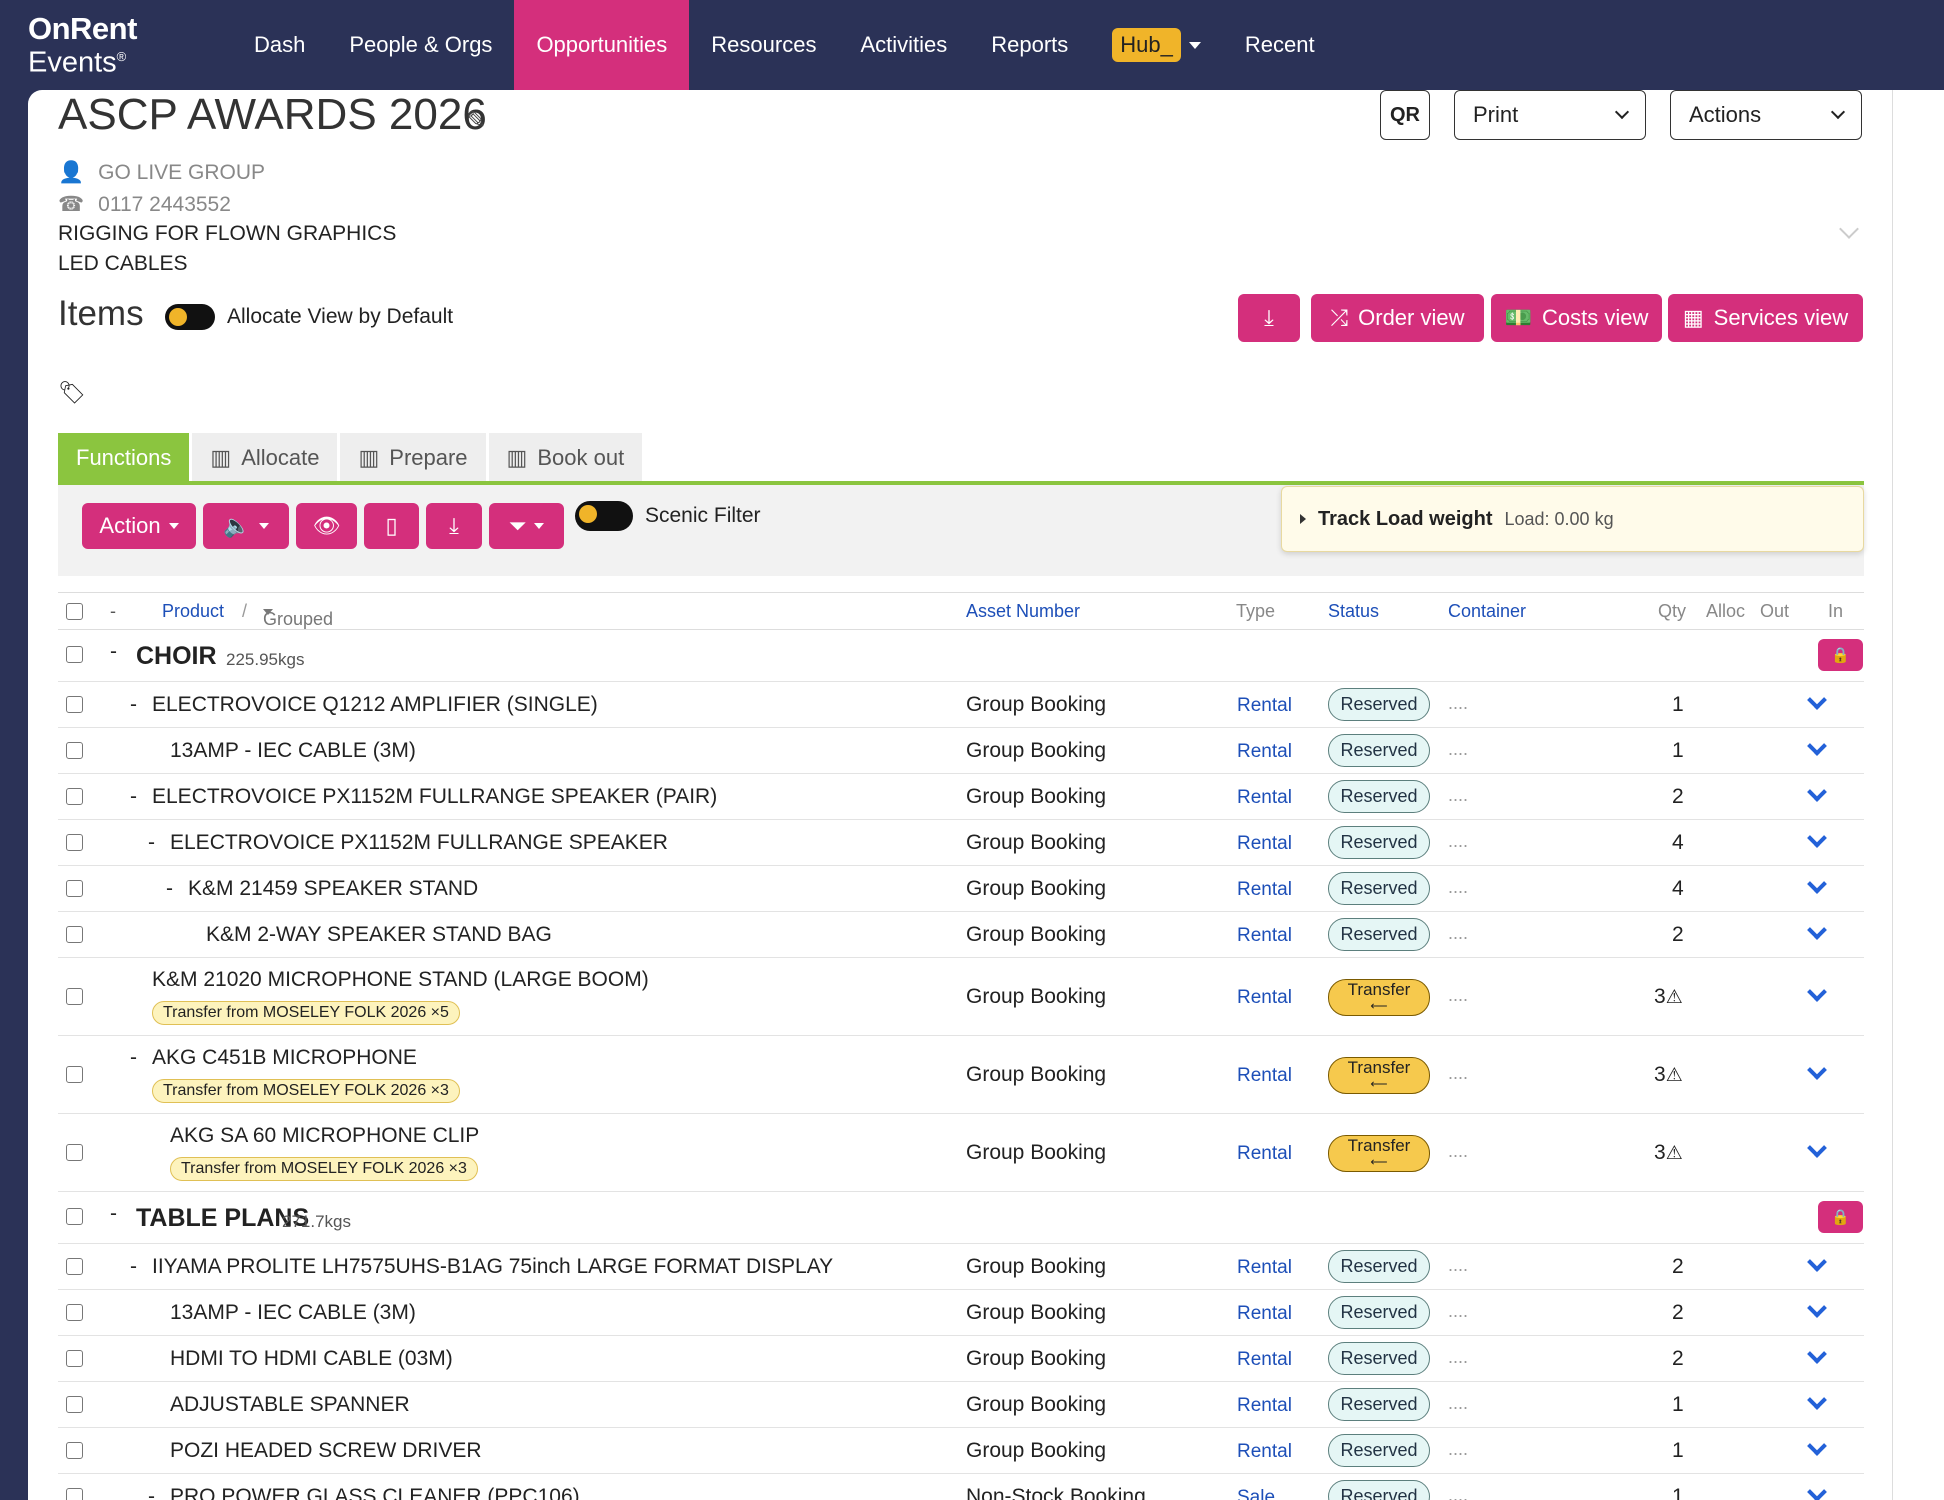 Image resolution: width=1944 pixels, height=1500 pixels. I want to click on sound-dropdown-button: 🔈, so click(246, 526).